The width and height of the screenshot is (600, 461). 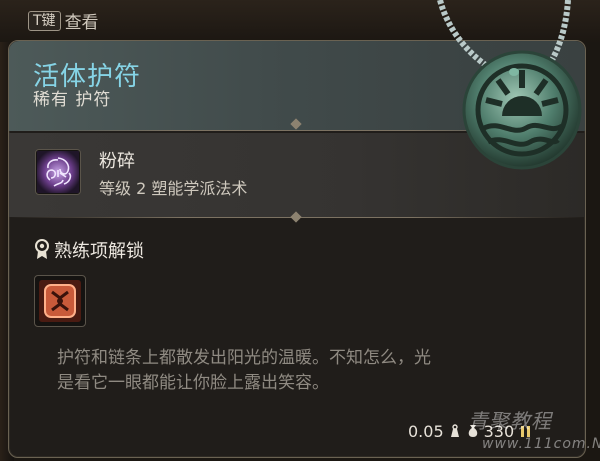 I want to click on weight-value: 0.05, so click(x=426, y=431).